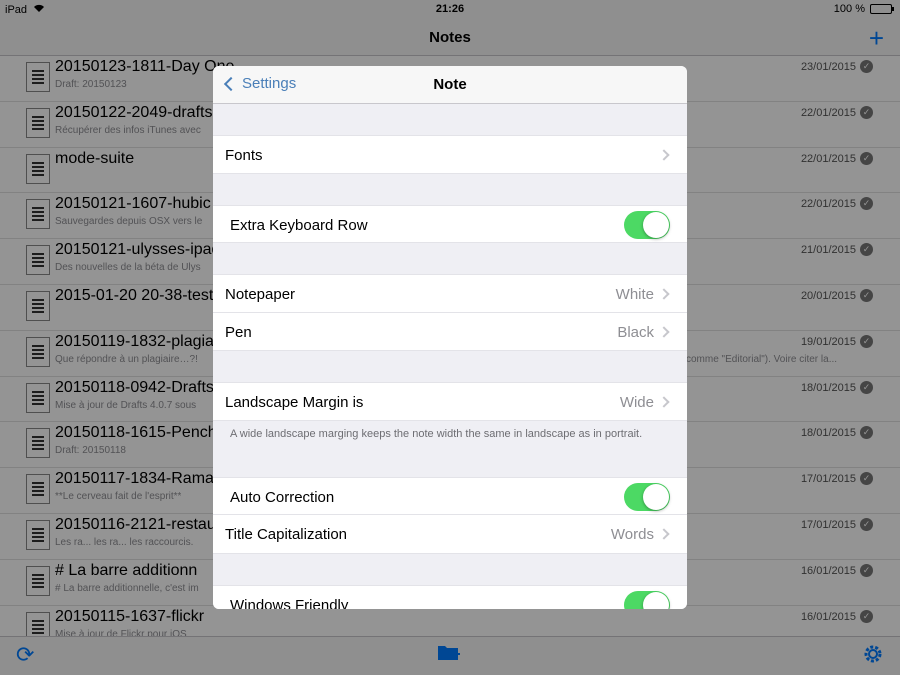  What do you see at coordinates (635, 332) in the screenshot?
I see `pen-value: Black` at bounding box center [635, 332].